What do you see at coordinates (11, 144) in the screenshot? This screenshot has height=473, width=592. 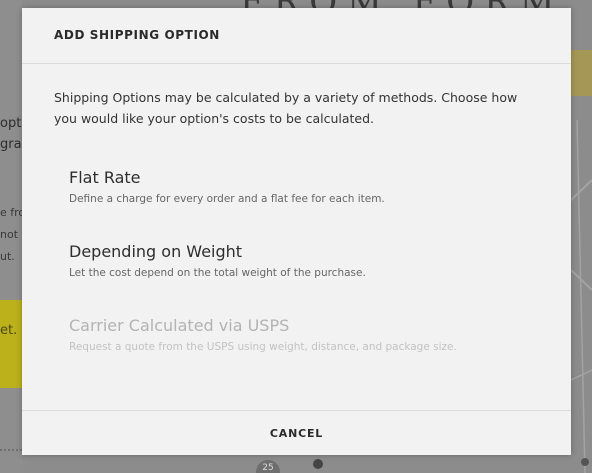 I see `background-text: gra` at bounding box center [11, 144].